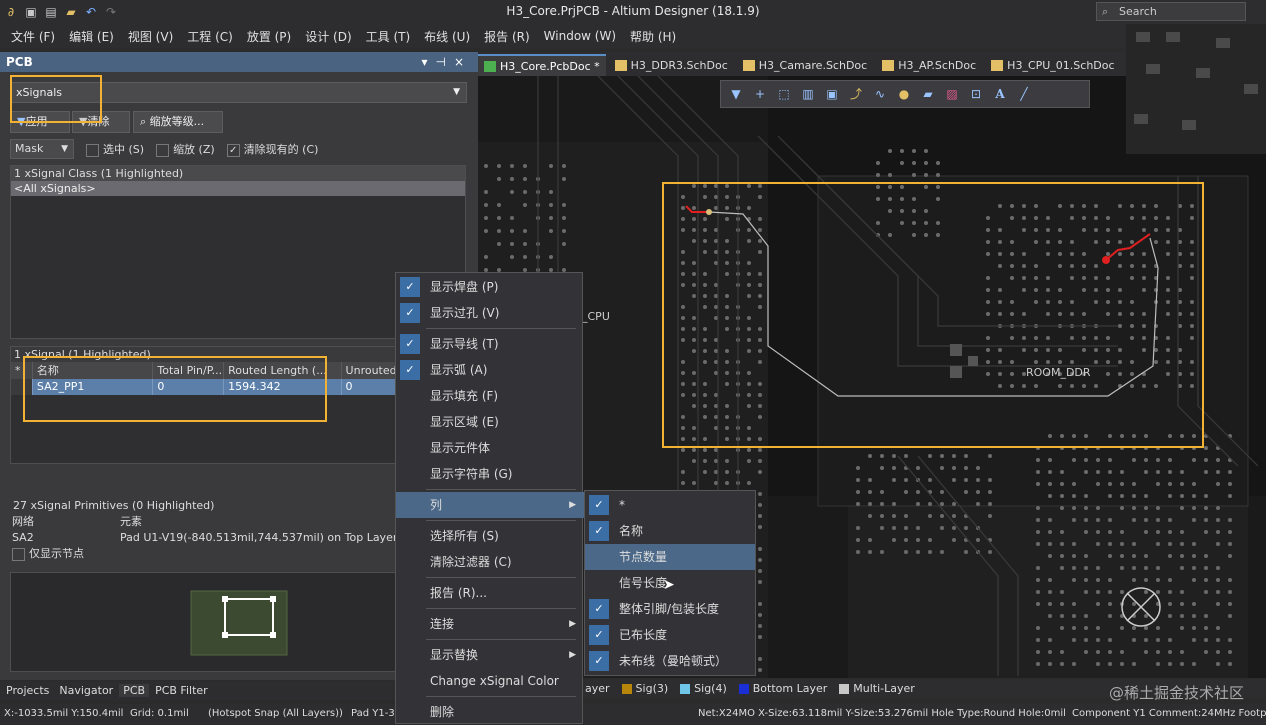 This screenshot has width=1266, height=725. Describe the element at coordinates (736, 94) in the screenshot. I see `filter-icon: ▼` at that location.